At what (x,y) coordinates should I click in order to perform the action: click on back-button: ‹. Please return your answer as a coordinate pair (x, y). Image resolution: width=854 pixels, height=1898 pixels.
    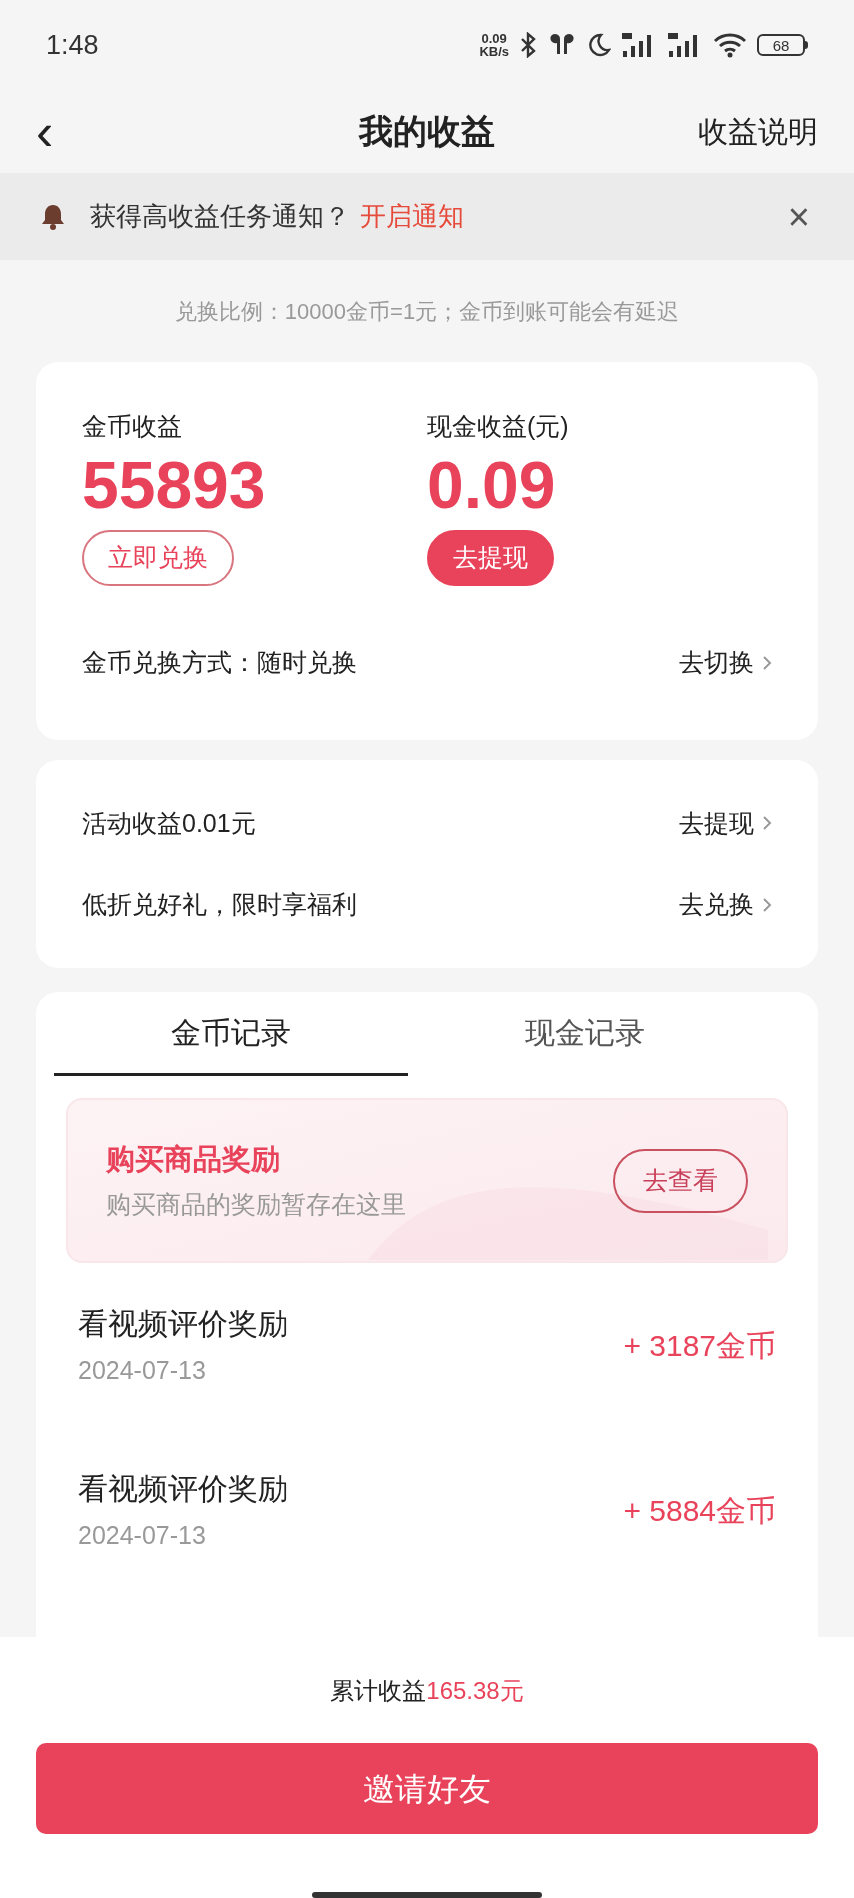
    Looking at the image, I should click on (45, 131).